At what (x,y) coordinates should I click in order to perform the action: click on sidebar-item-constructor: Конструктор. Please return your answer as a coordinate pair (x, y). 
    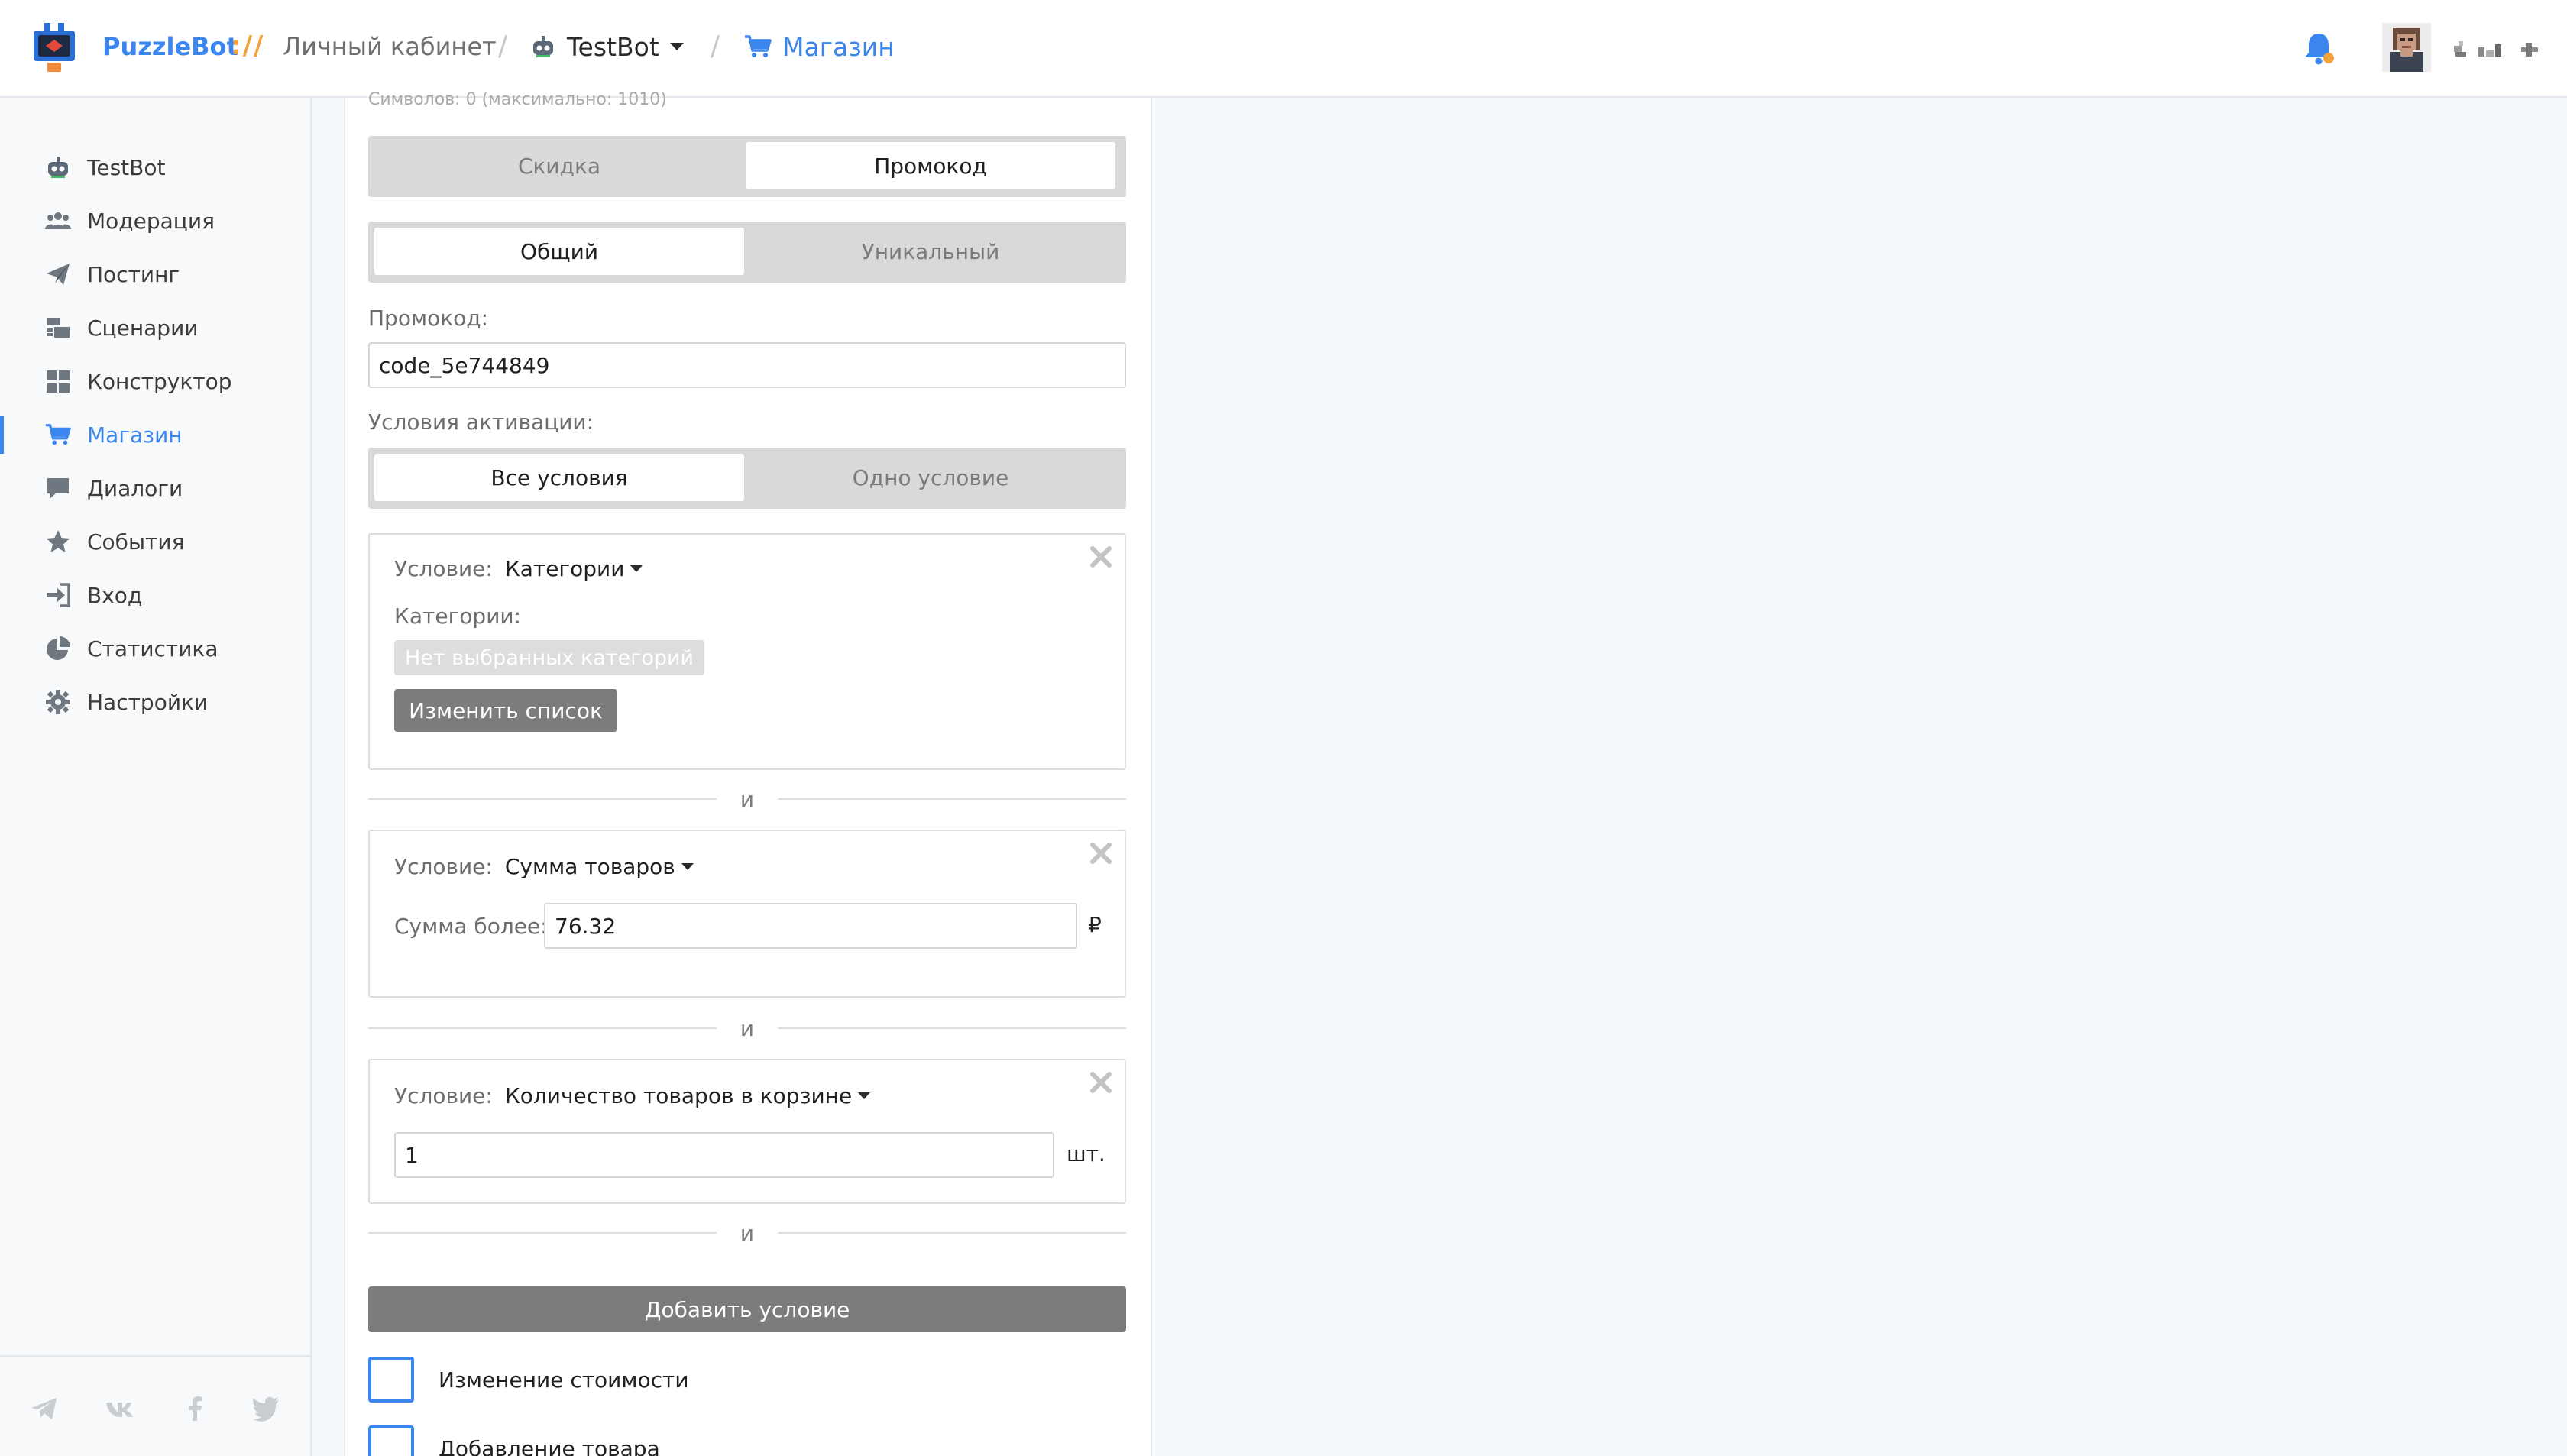
    Looking at the image, I should click on (155, 381).